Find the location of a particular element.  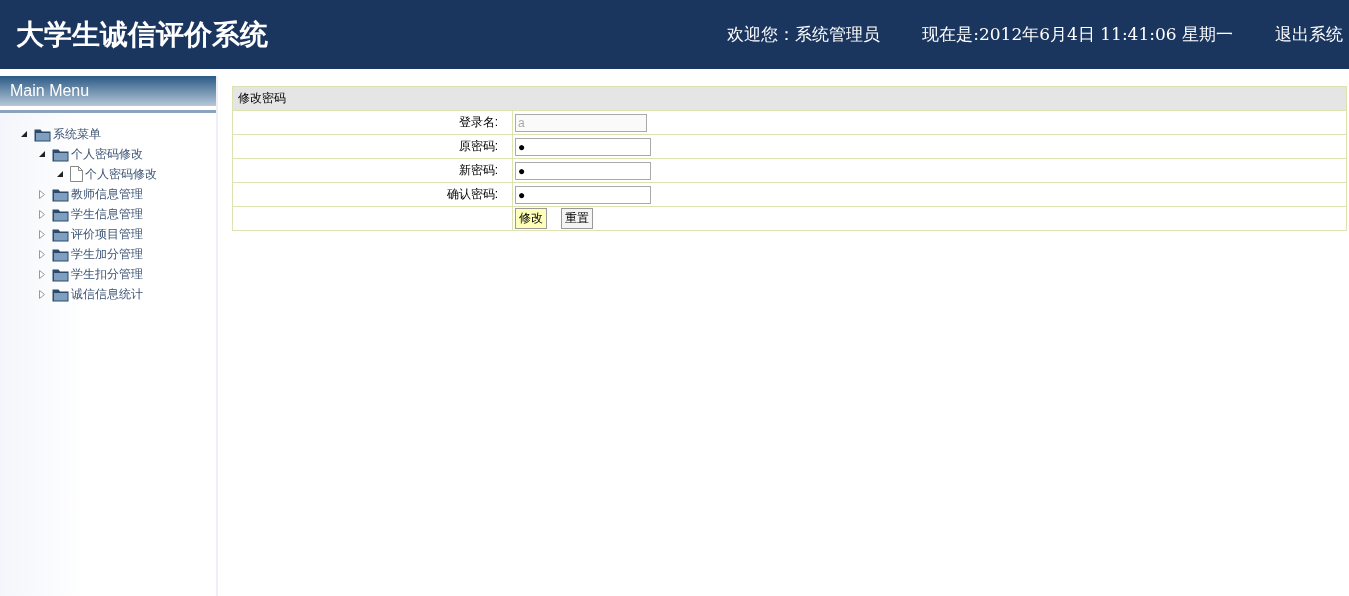

field-label: 新密码: is located at coordinates (372, 170).